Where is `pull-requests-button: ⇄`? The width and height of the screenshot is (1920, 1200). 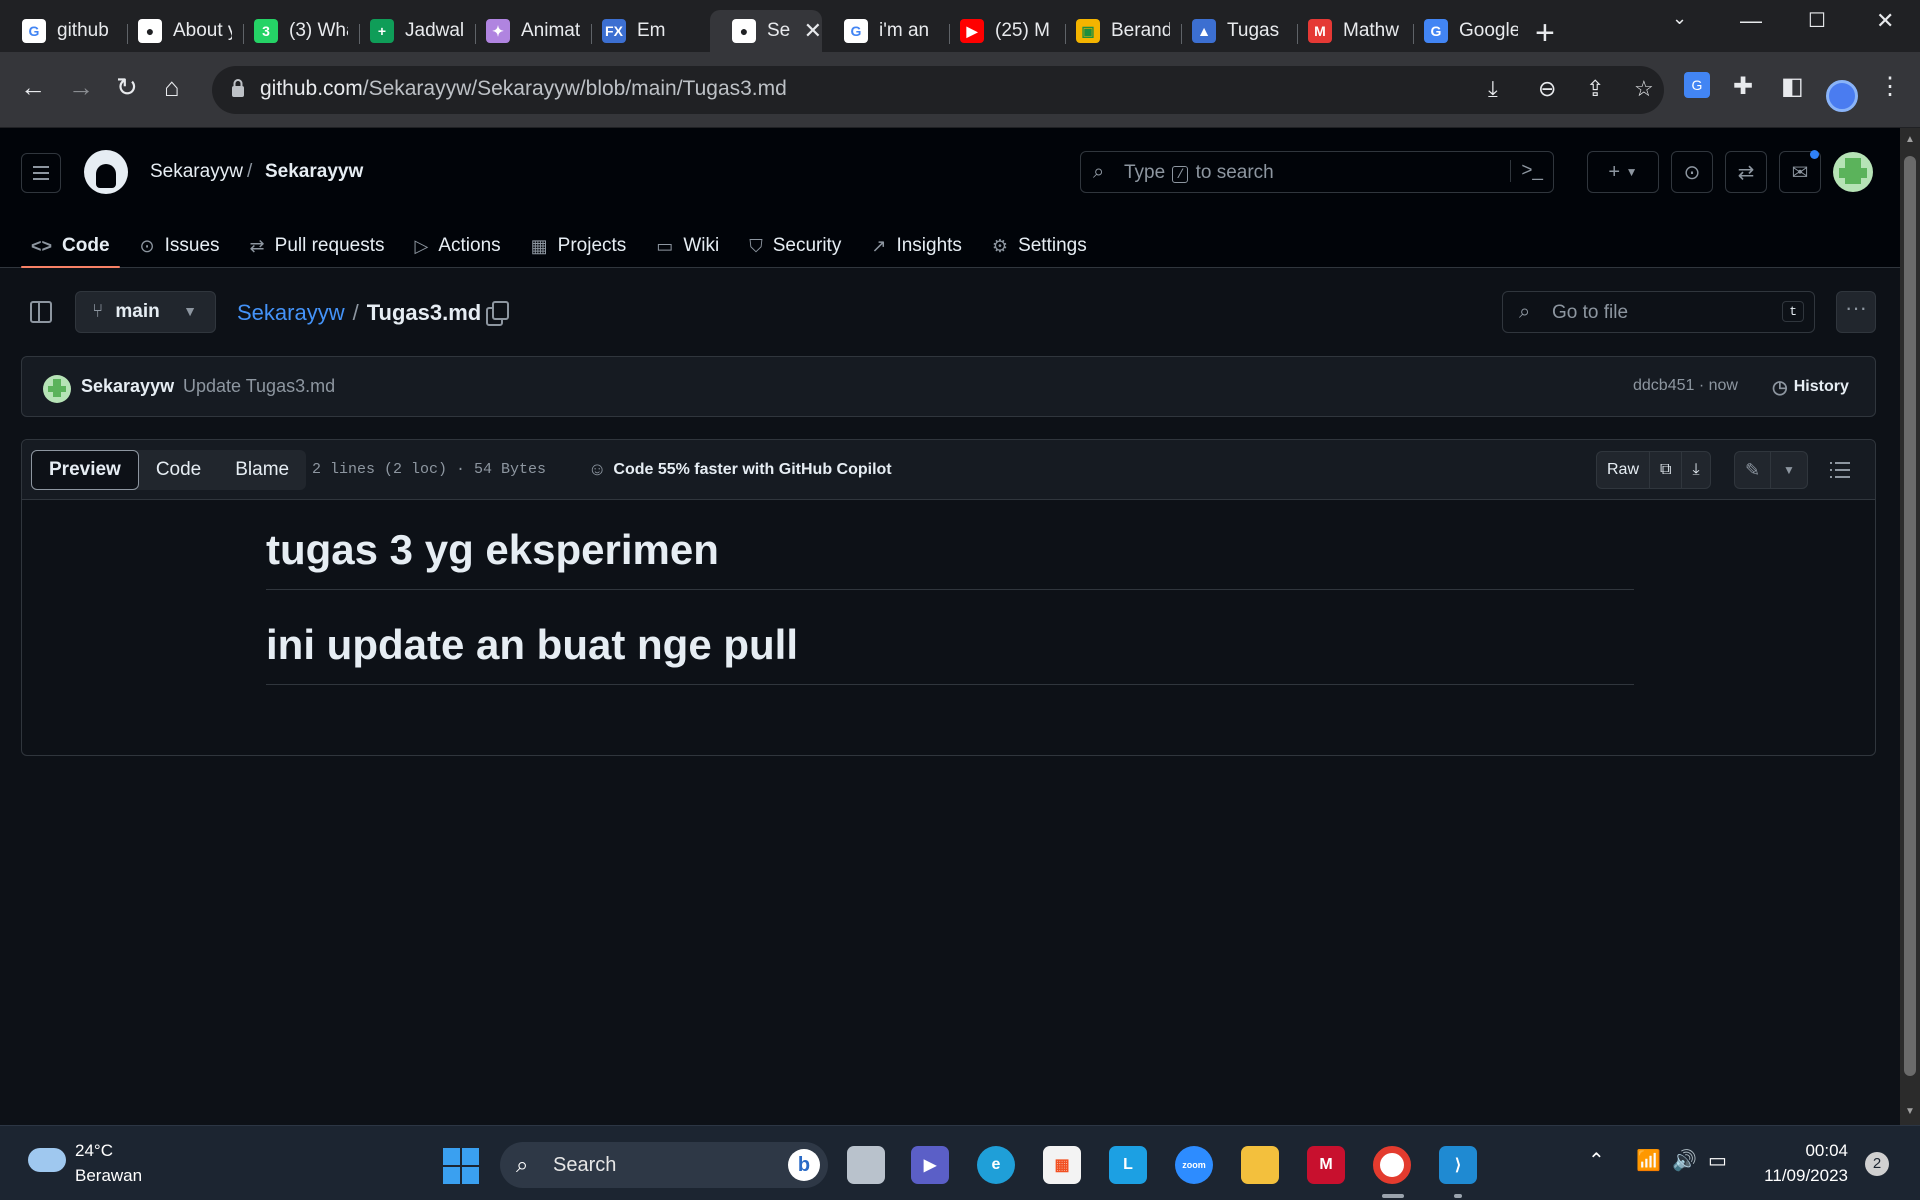
pull-requests-button: ⇄ is located at coordinates (1746, 172).